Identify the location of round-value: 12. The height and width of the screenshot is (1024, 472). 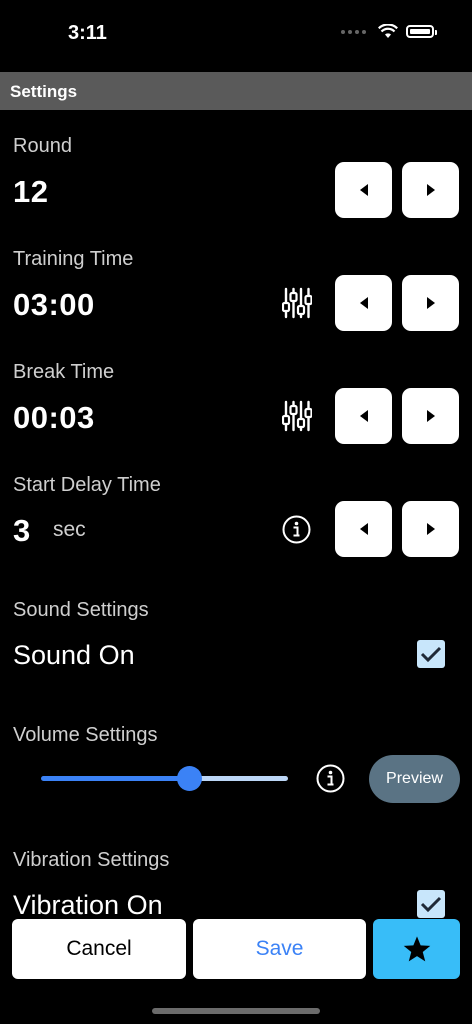
(31, 191).